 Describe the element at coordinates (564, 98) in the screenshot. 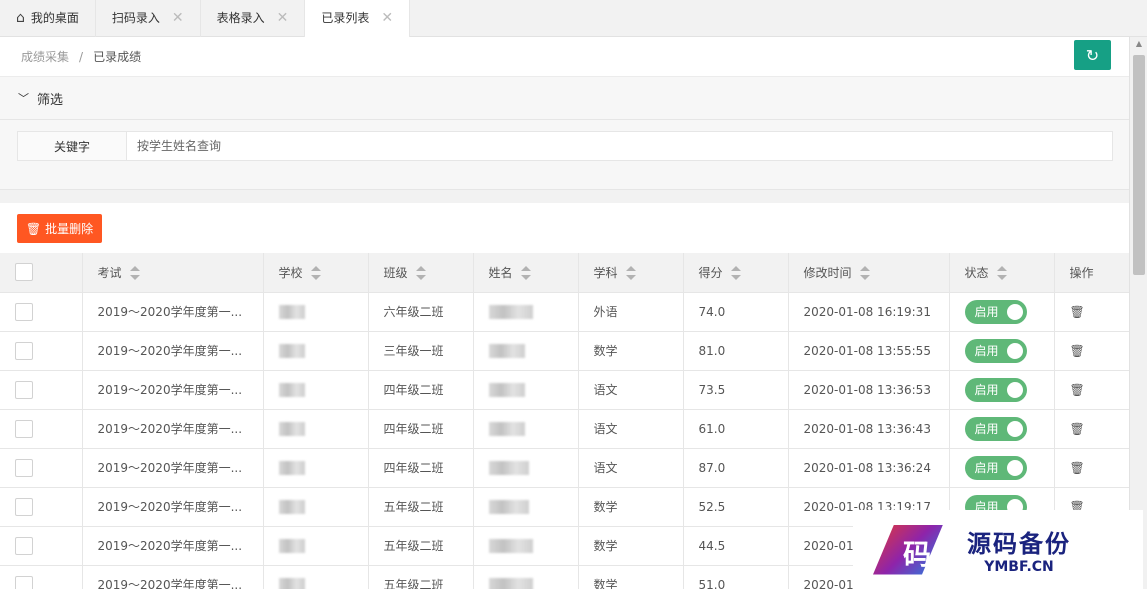

I see `filter-toggle: ﹀ 筛选` at that location.